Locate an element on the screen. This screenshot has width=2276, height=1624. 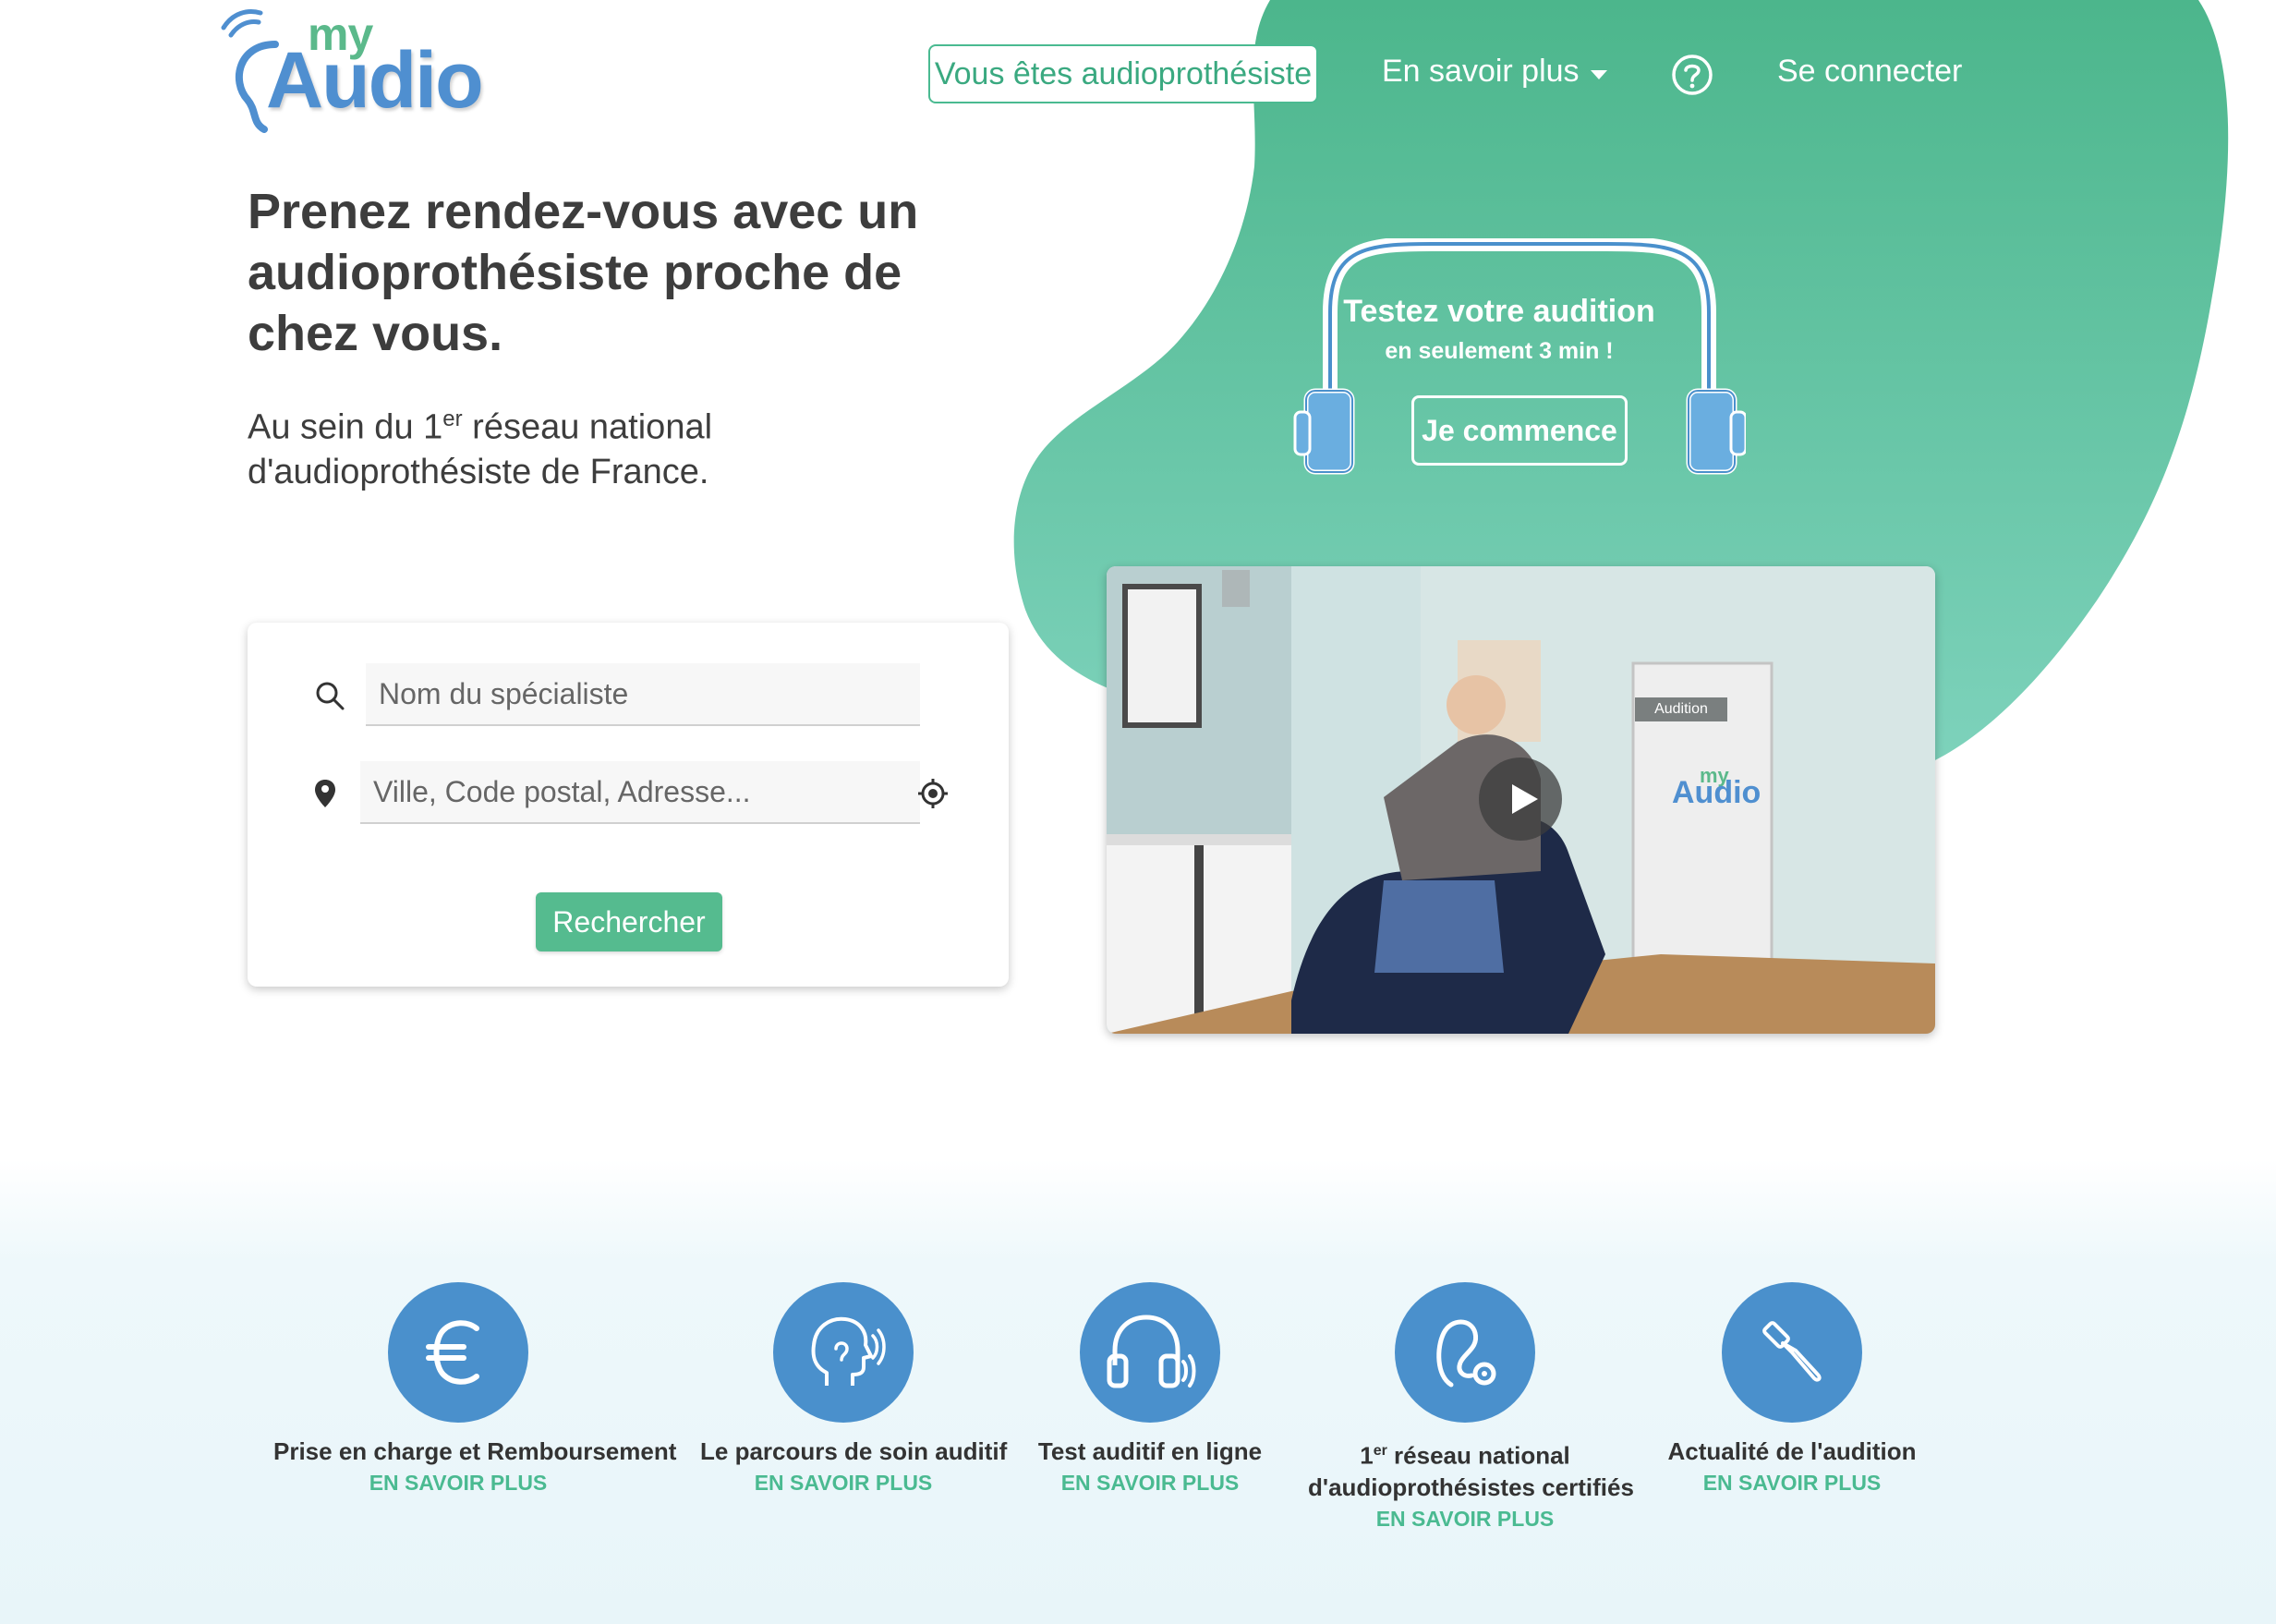
location-search-row is located at coordinates (628, 793).